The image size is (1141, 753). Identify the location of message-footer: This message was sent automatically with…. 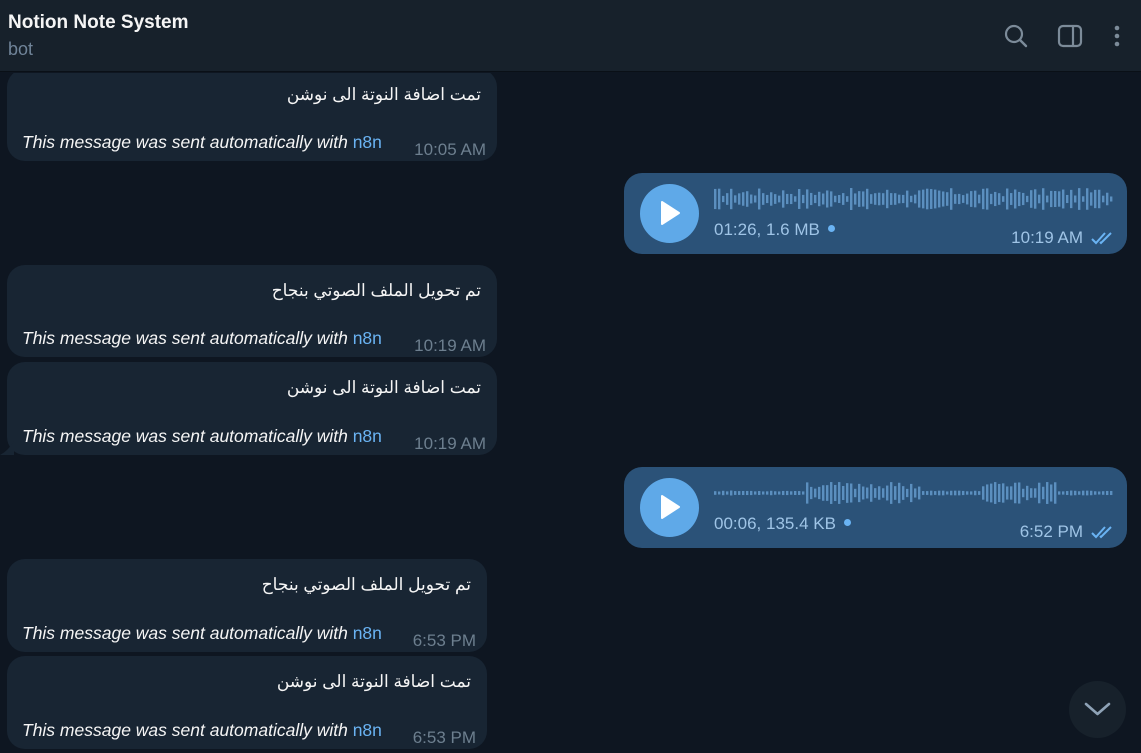
(202, 633).